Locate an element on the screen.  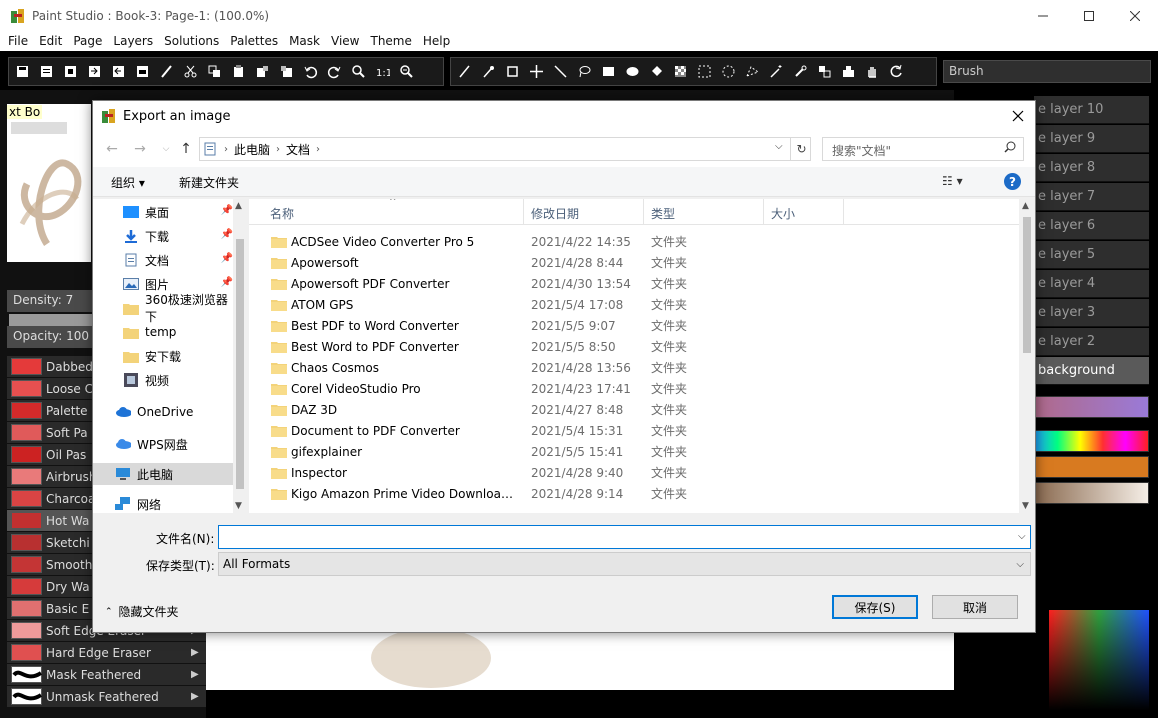
stamp-tool-button is located at coordinates (848, 71).